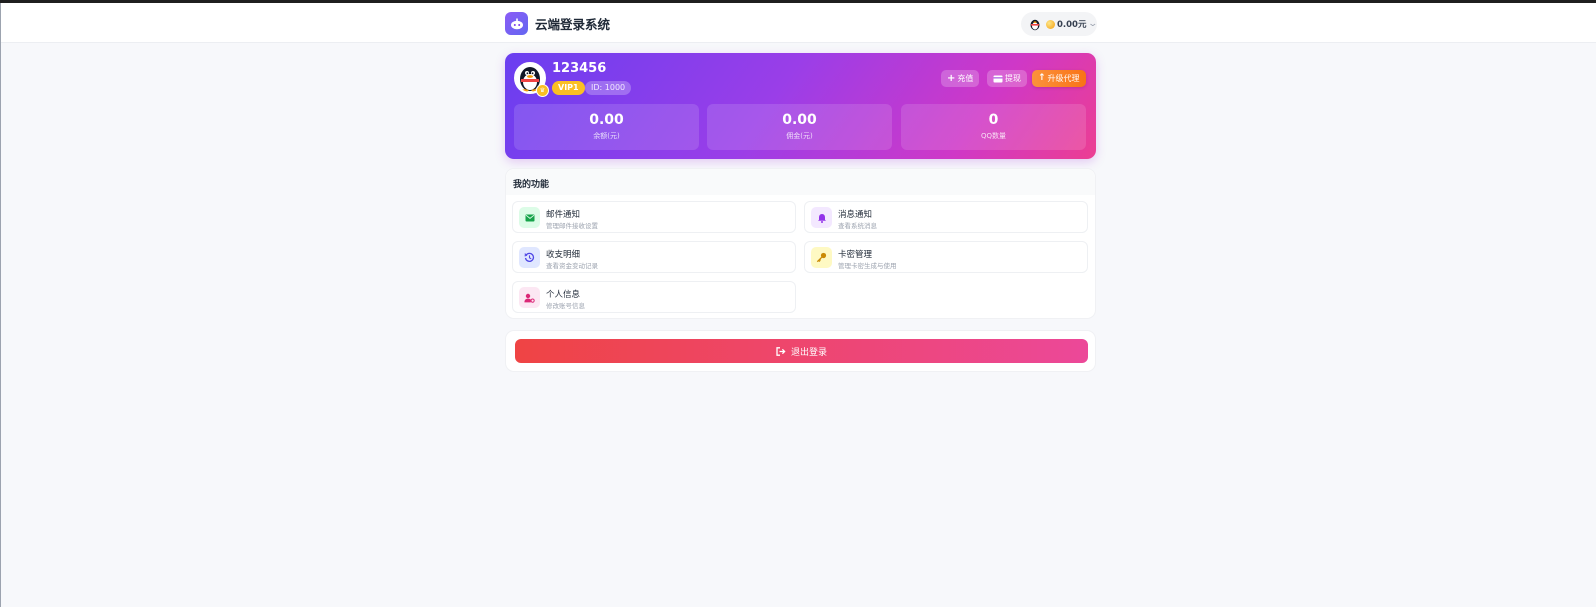 This screenshot has width=1596, height=607. I want to click on recharge-button: + 充值, so click(960, 78).